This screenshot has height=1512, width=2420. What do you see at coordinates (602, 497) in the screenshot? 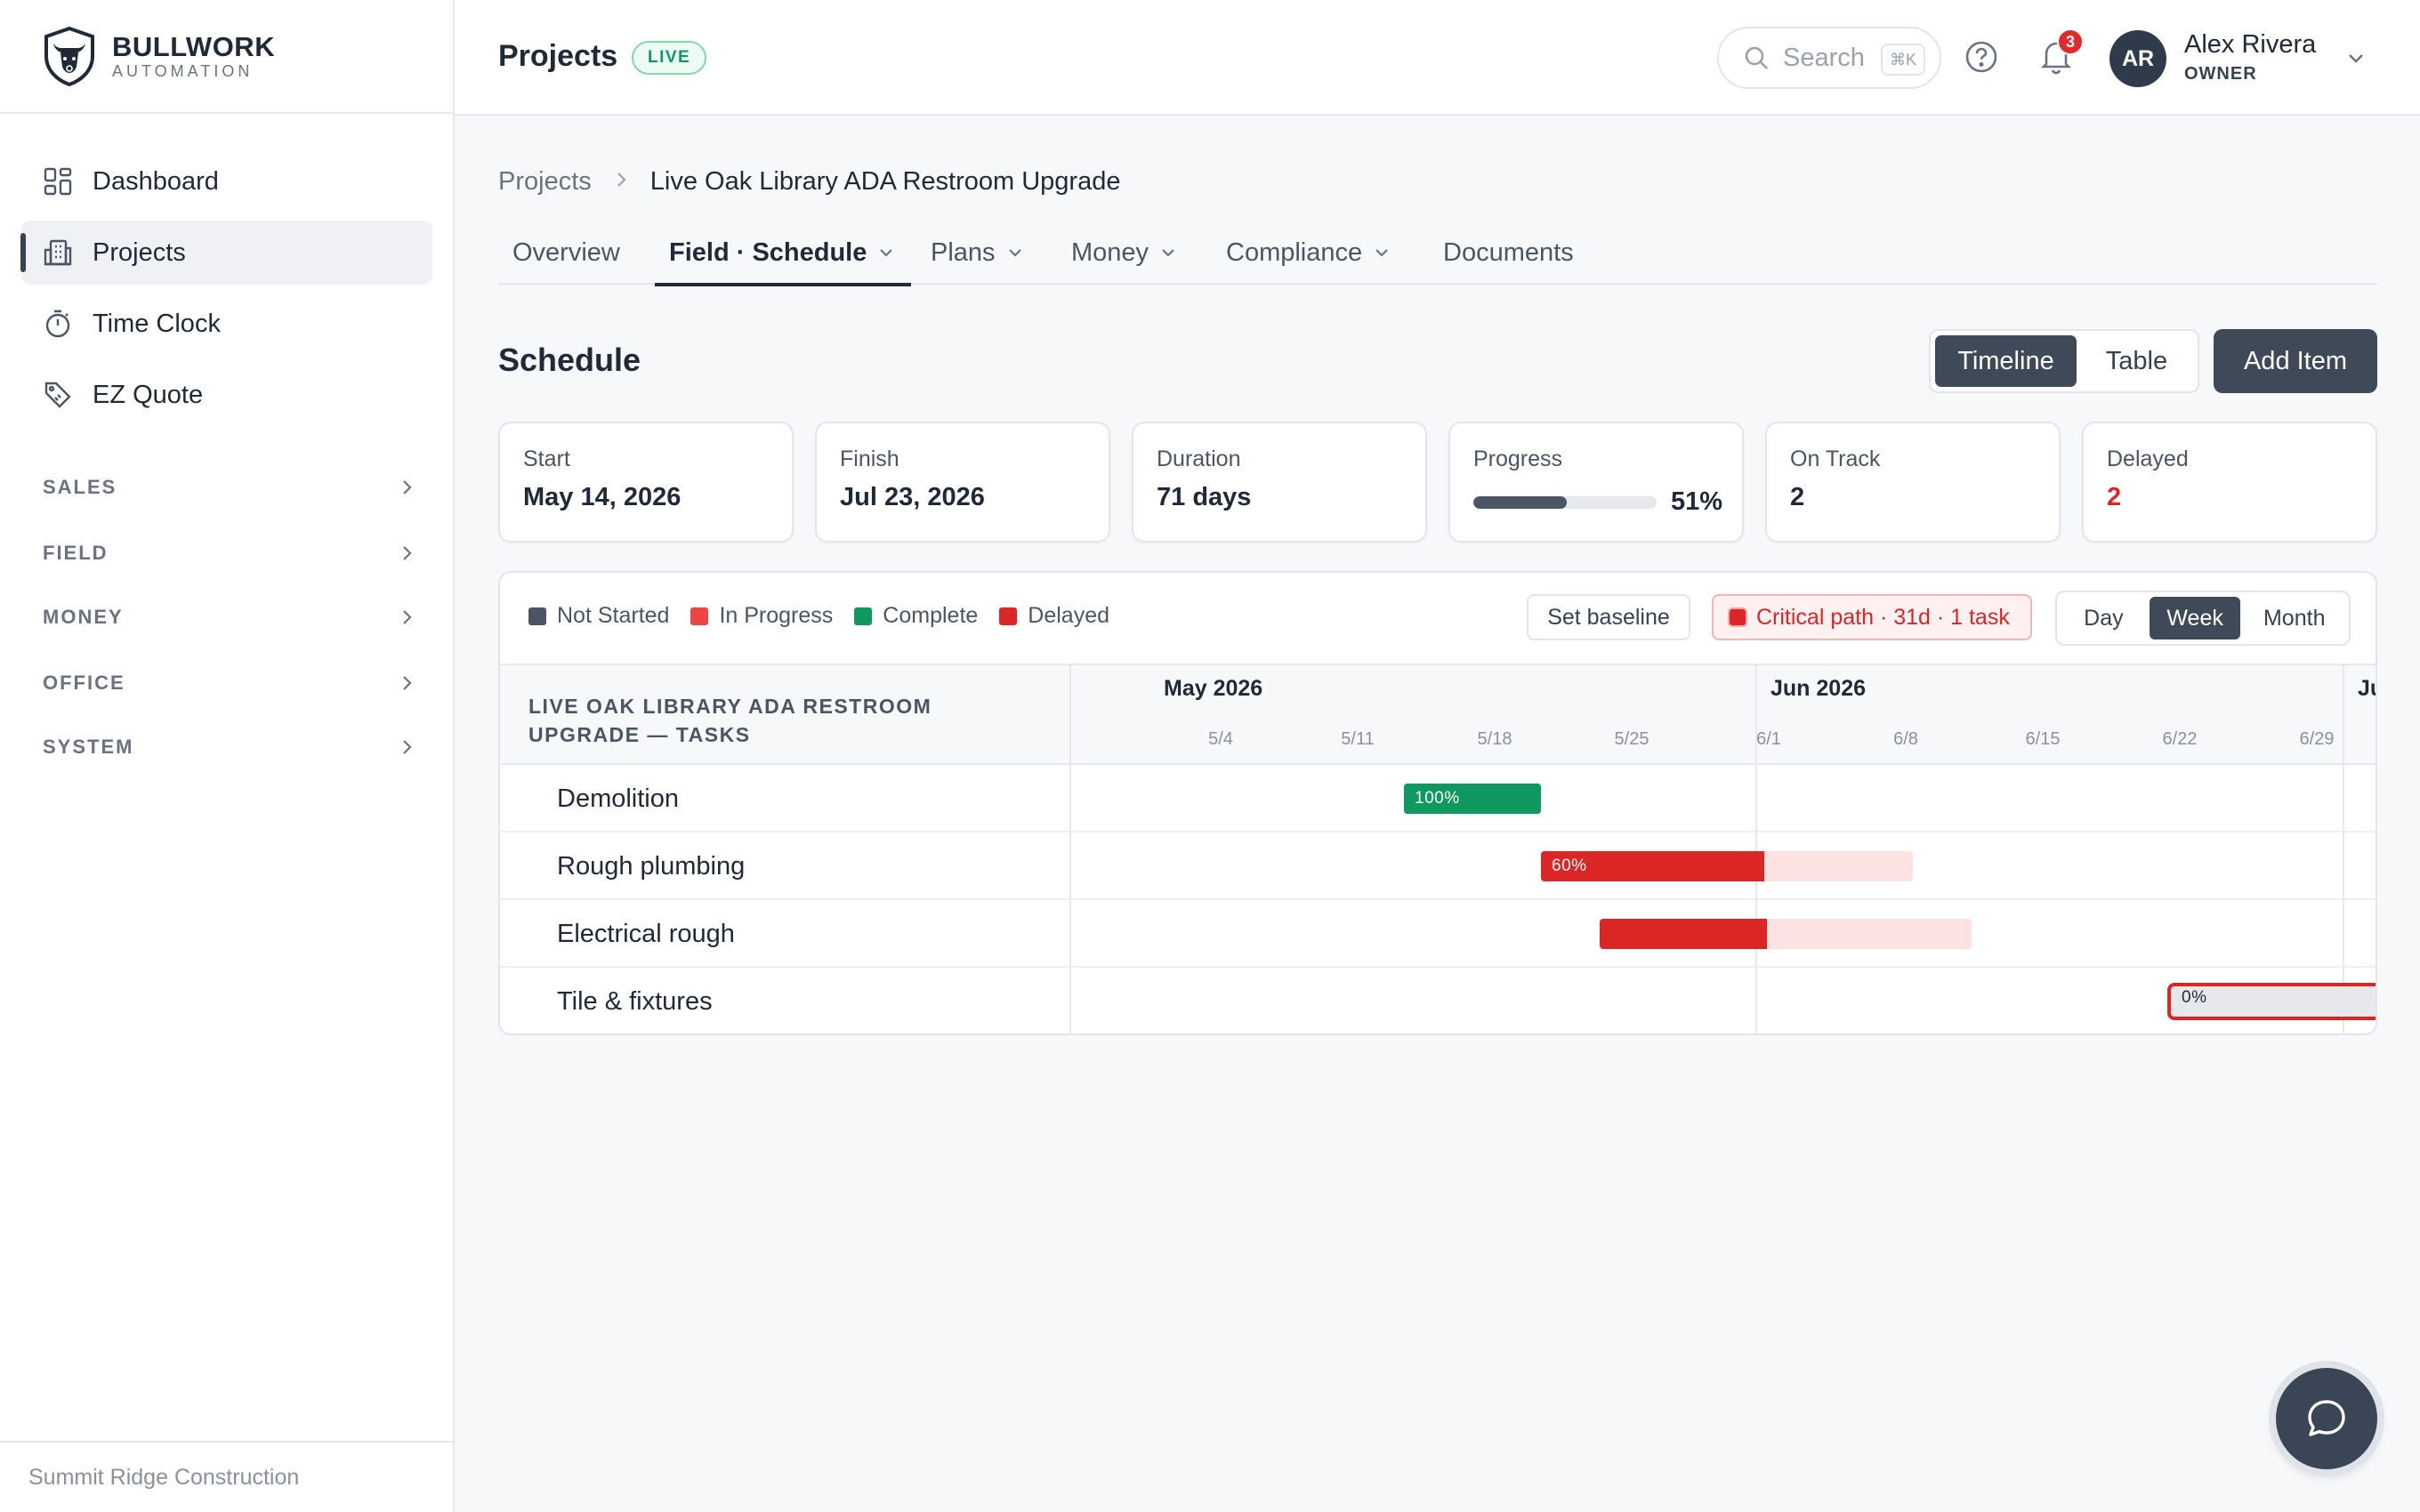
I see `stat-value: May 14, 2026` at bounding box center [602, 497].